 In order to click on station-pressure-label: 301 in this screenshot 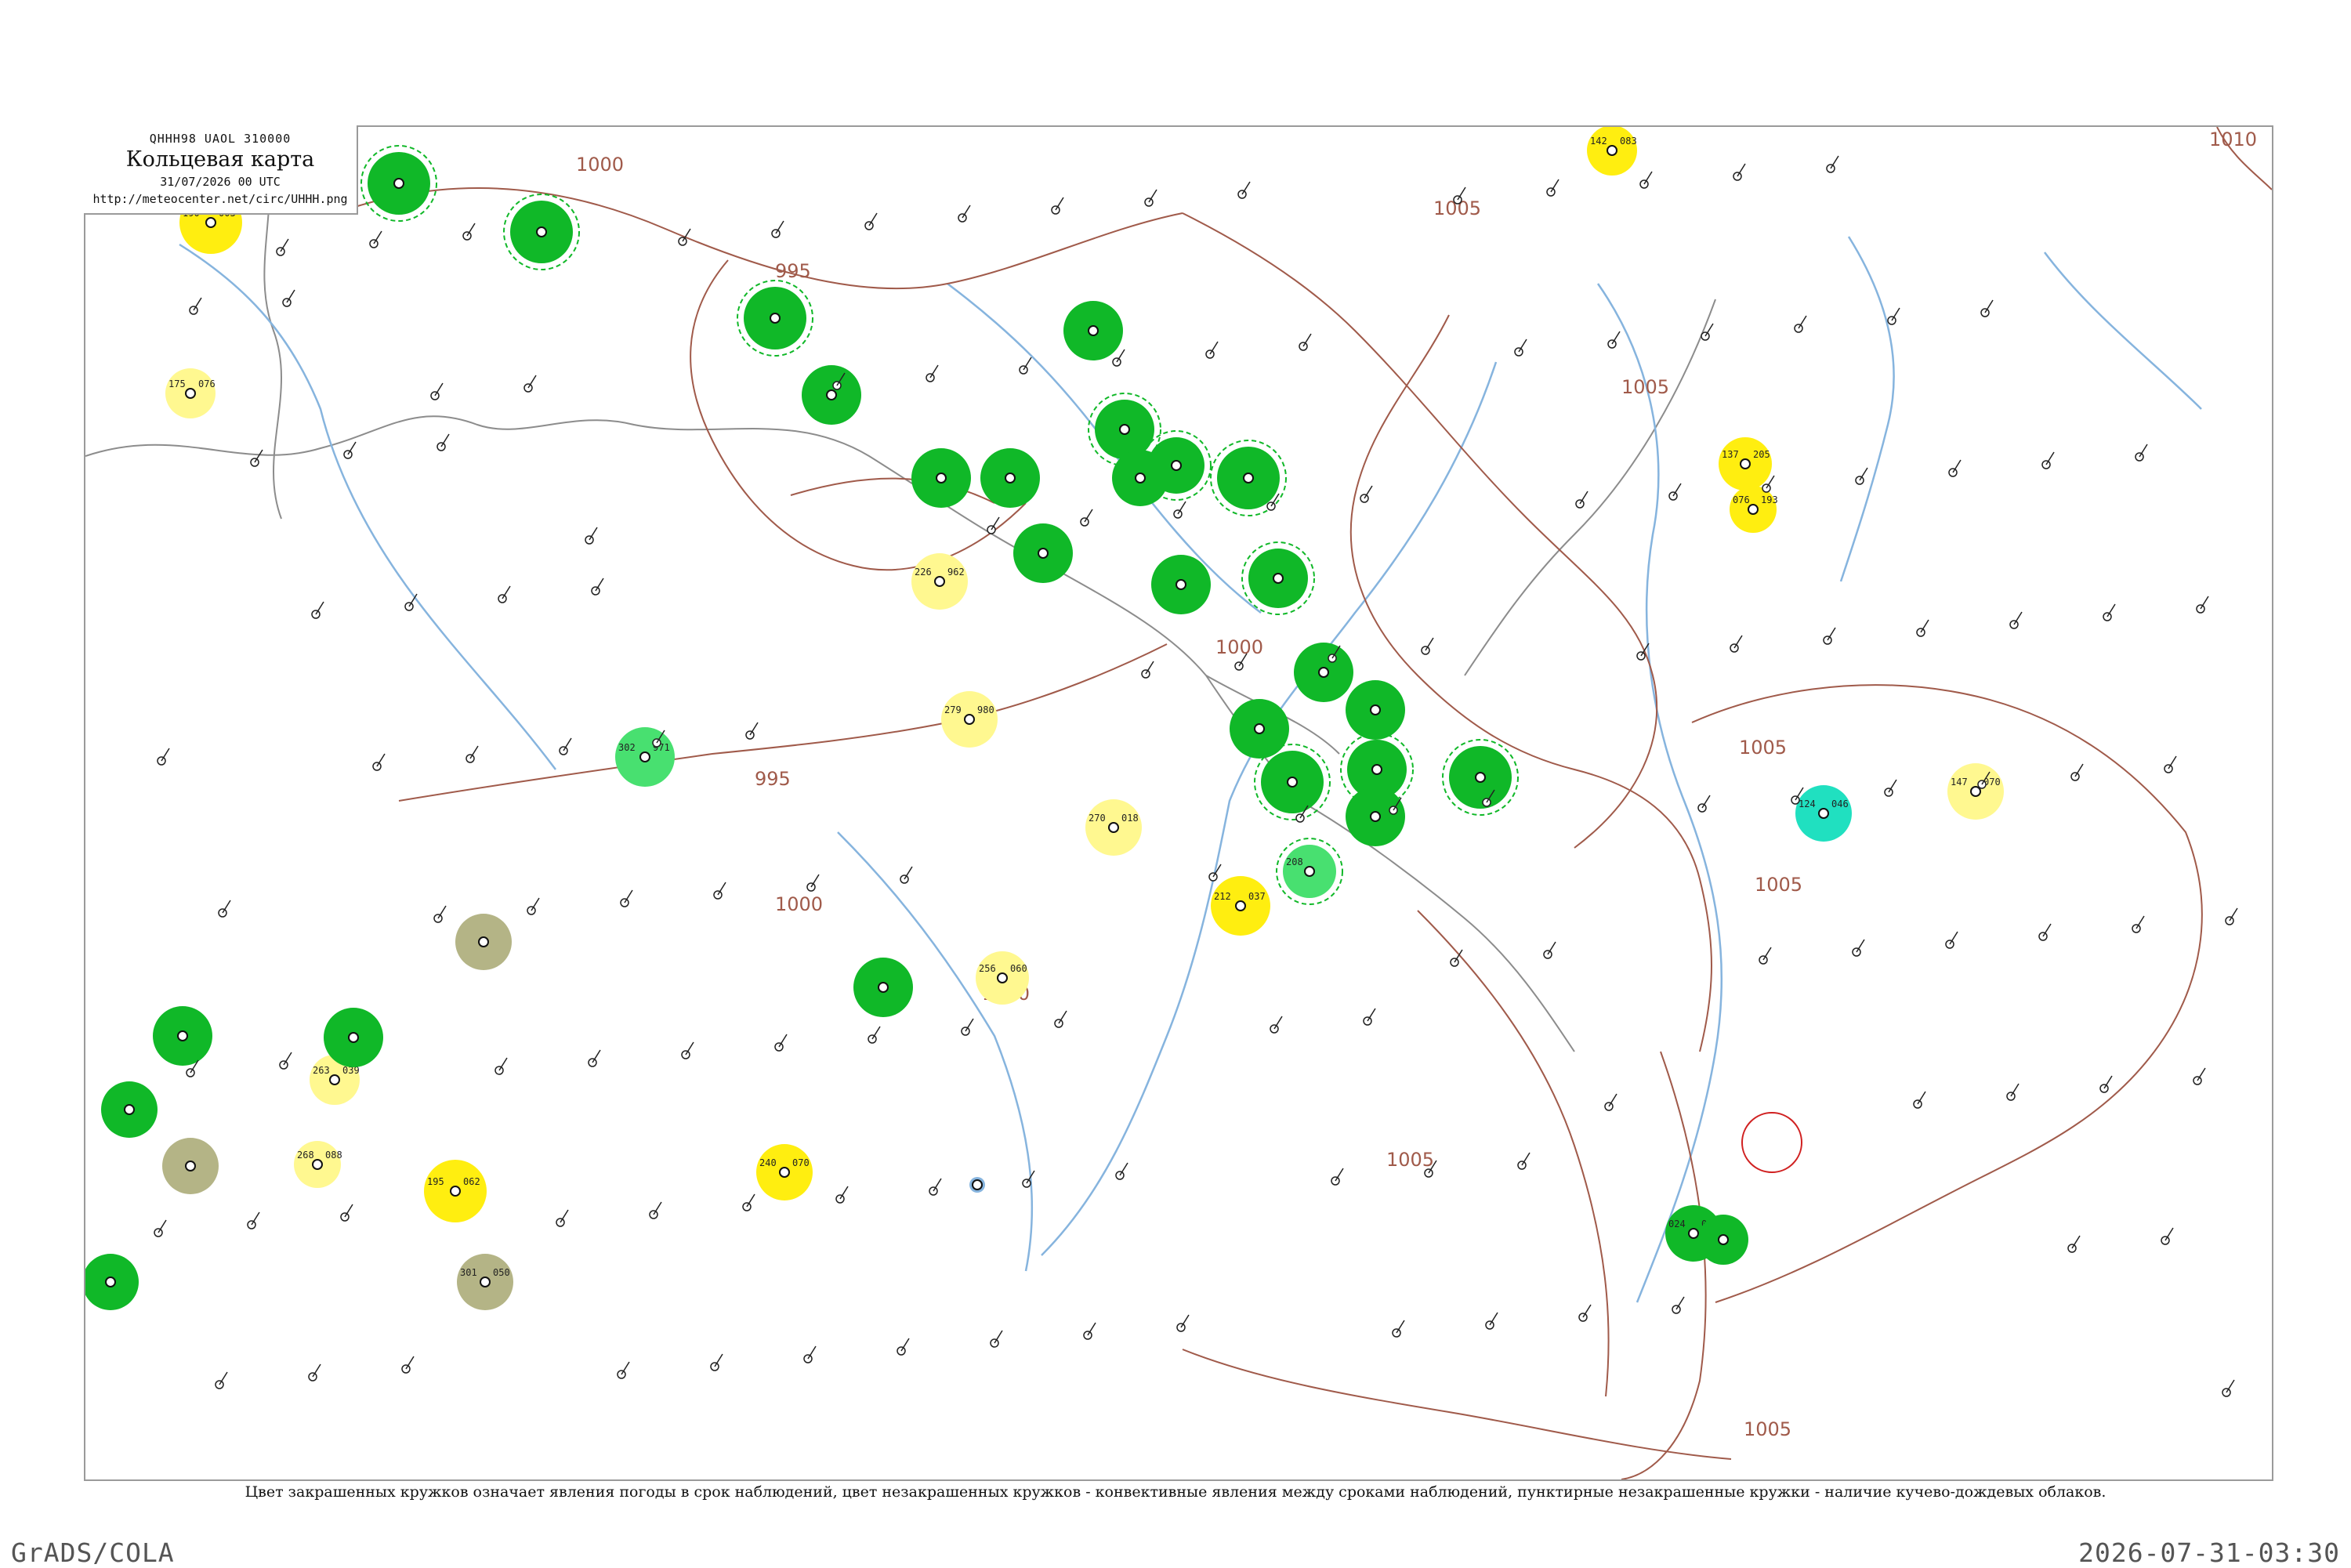, I will do `click(468, 1272)`.